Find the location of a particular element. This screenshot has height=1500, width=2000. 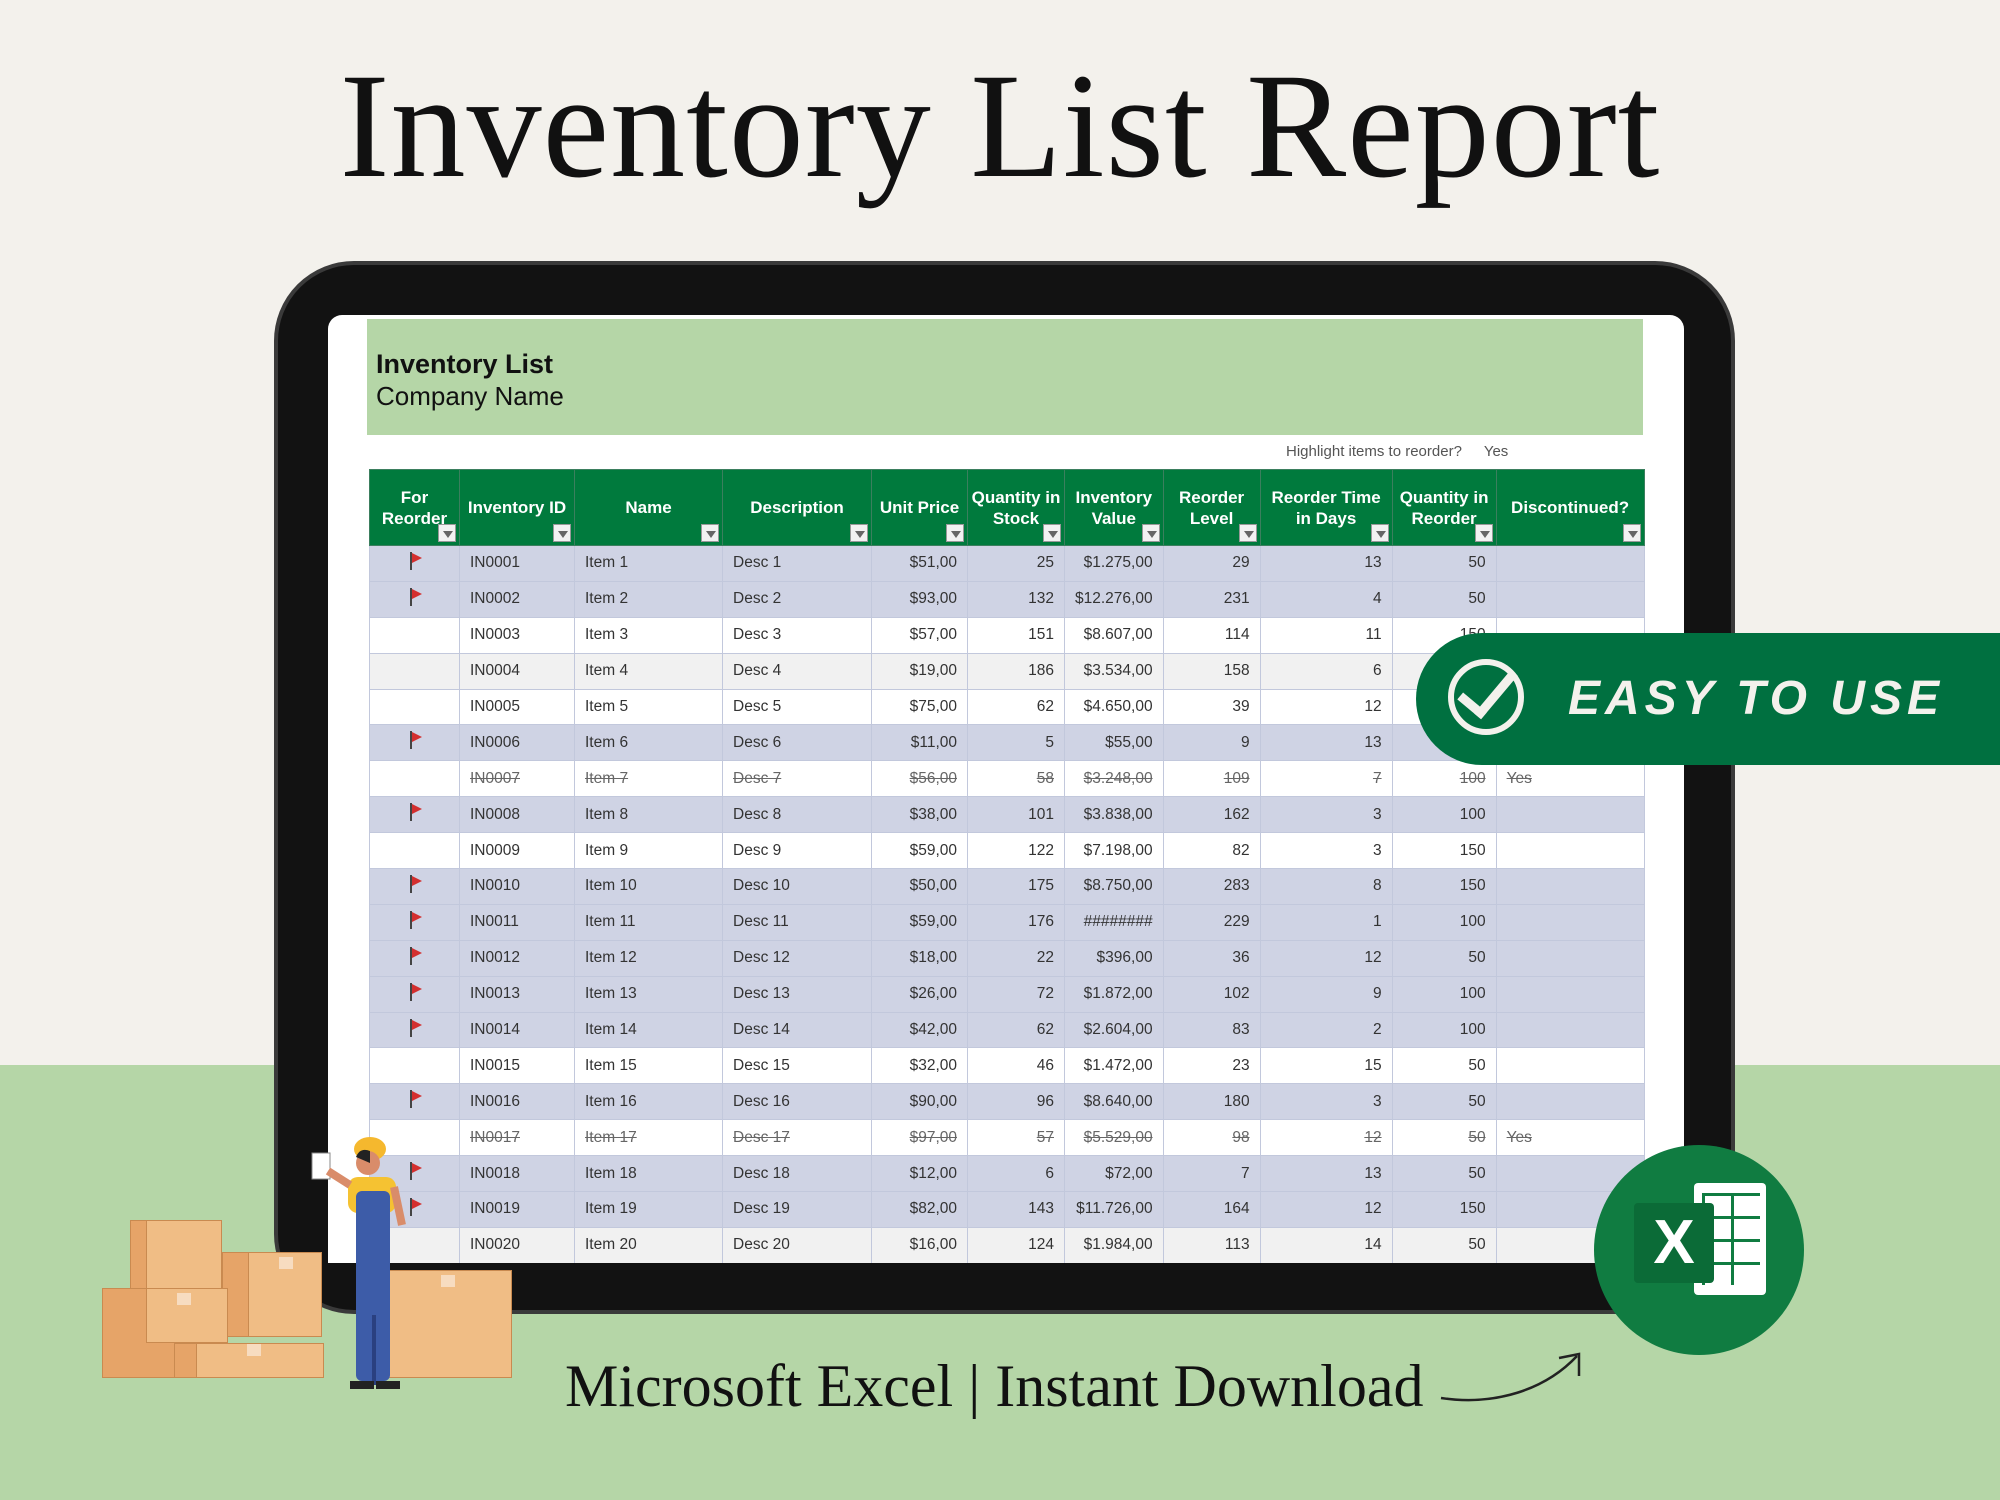

cell-qty: 124 is located at coordinates (1016, 1244).